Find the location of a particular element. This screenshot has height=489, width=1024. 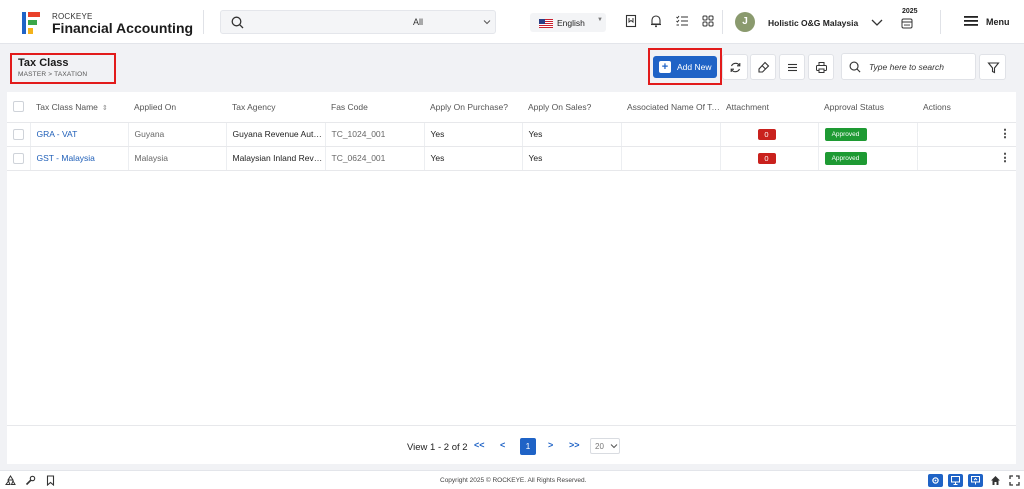

chevron-down-icon is located at coordinates (487, 22).